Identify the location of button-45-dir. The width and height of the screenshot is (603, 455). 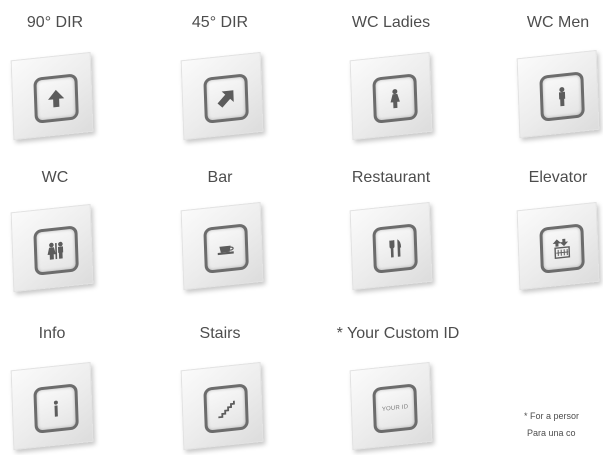
(226, 98).